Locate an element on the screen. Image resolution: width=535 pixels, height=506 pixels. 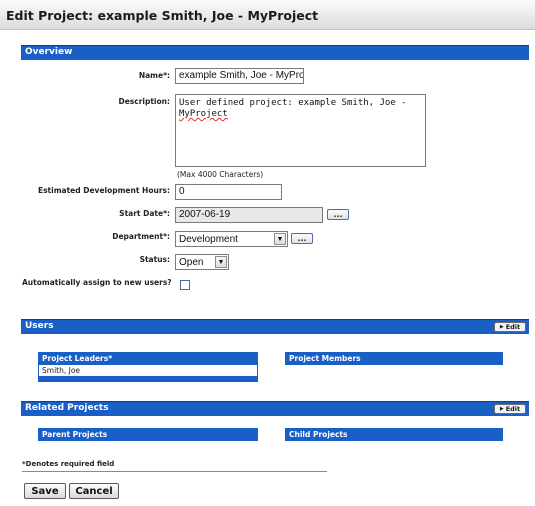
overview-section-label: Overview is located at coordinates (49, 52).